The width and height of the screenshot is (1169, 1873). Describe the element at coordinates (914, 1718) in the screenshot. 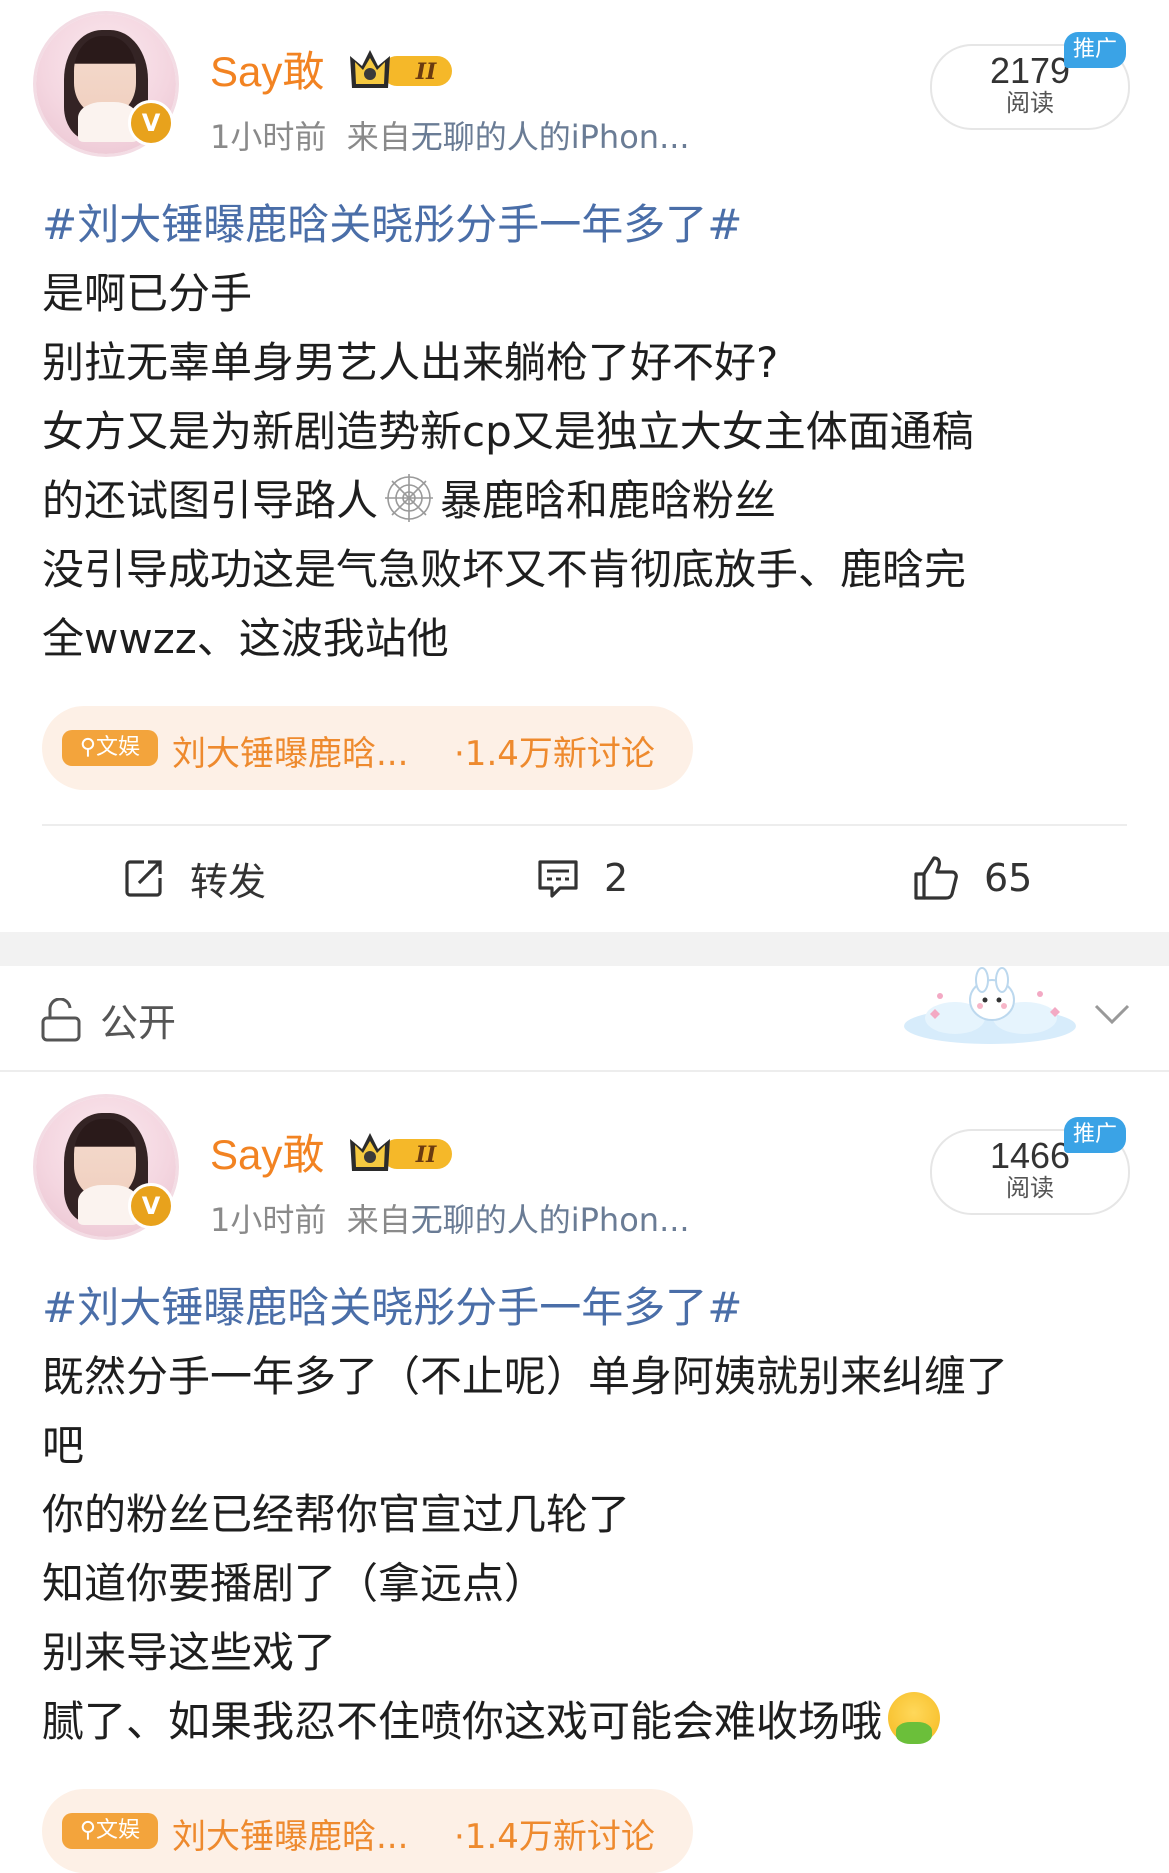

I see `vomiting-face-emoji-icon` at that location.